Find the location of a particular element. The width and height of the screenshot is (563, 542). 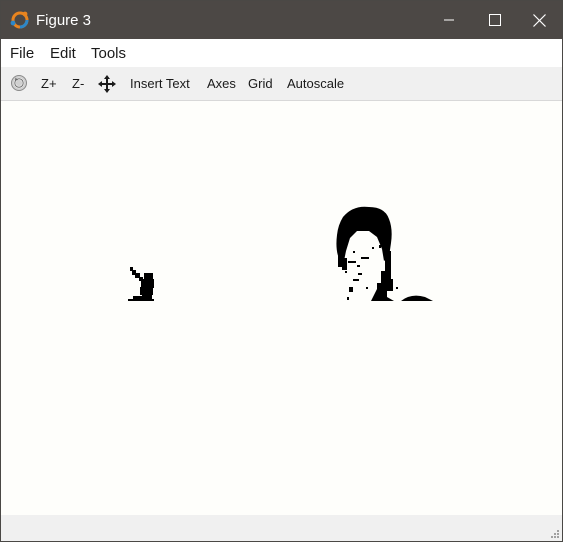

minimize-icon is located at coordinates (449, 20).